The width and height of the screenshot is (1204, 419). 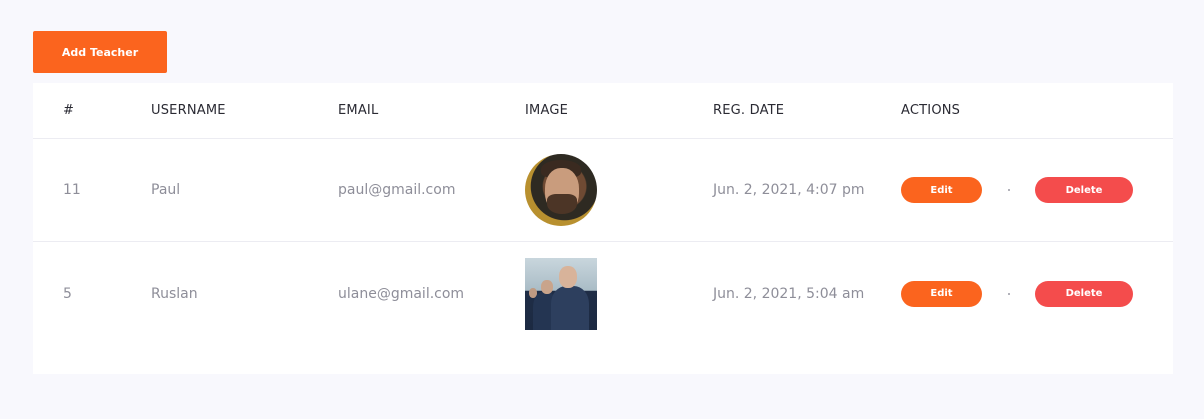 What do you see at coordinates (789, 190) in the screenshot?
I see `row-reg-date: Jun. 2, 2021, 4:07 pm` at bounding box center [789, 190].